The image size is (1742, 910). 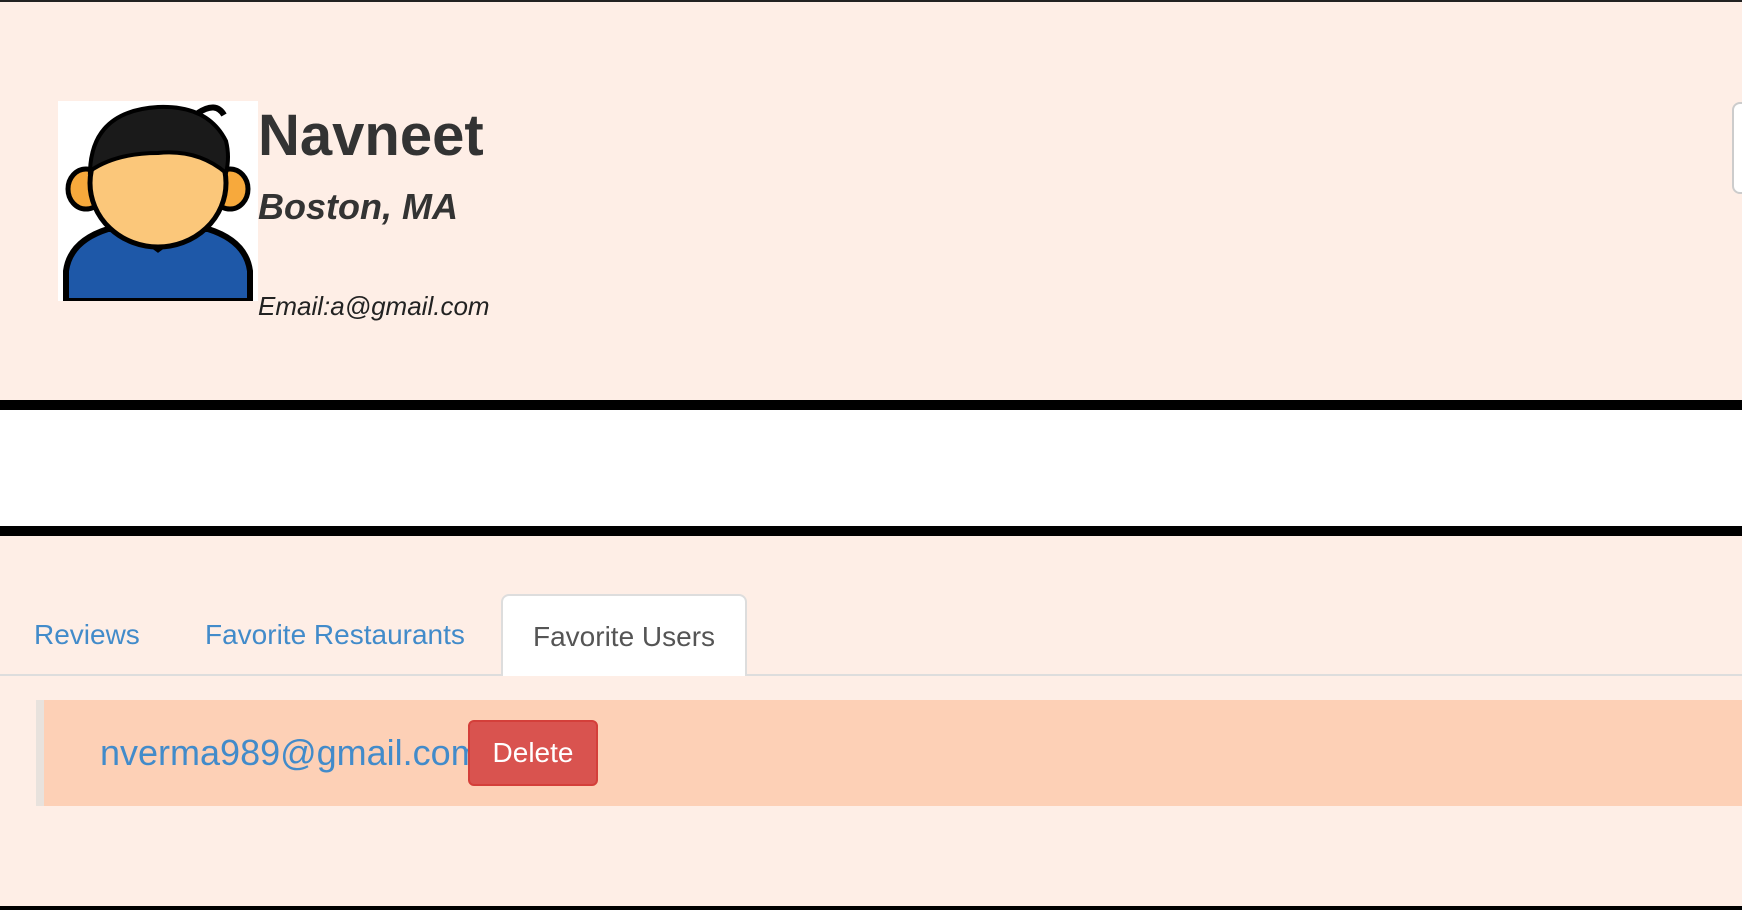 What do you see at coordinates (624, 635) in the screenshot?
I see `tab-favorite-users: Favorite Users` at bounding box center [624, 635].